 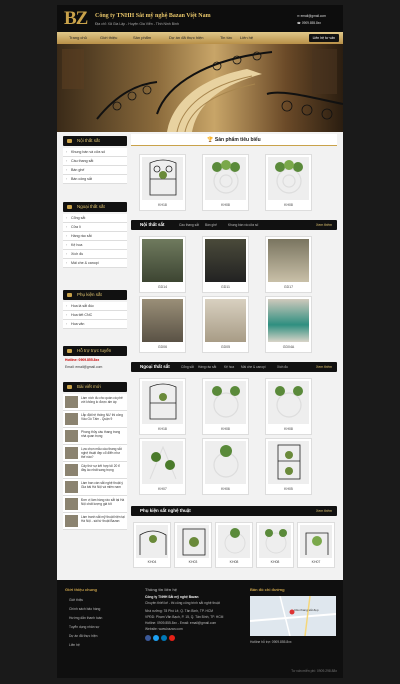 I want to click on nav-news: Tin tức, so click(x=226, y=37).